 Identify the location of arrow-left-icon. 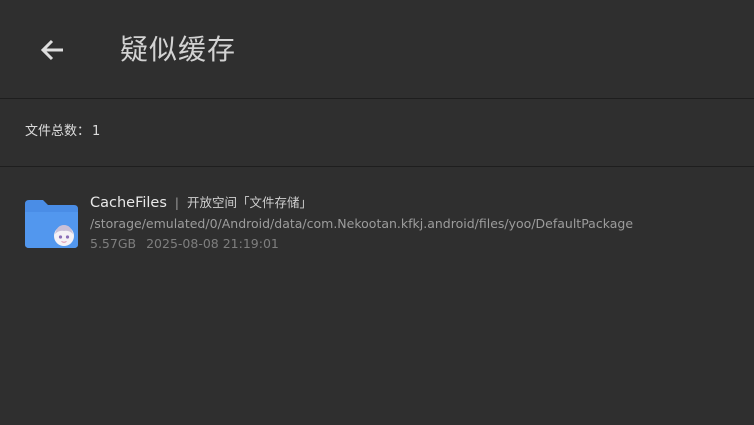
(51, 50).